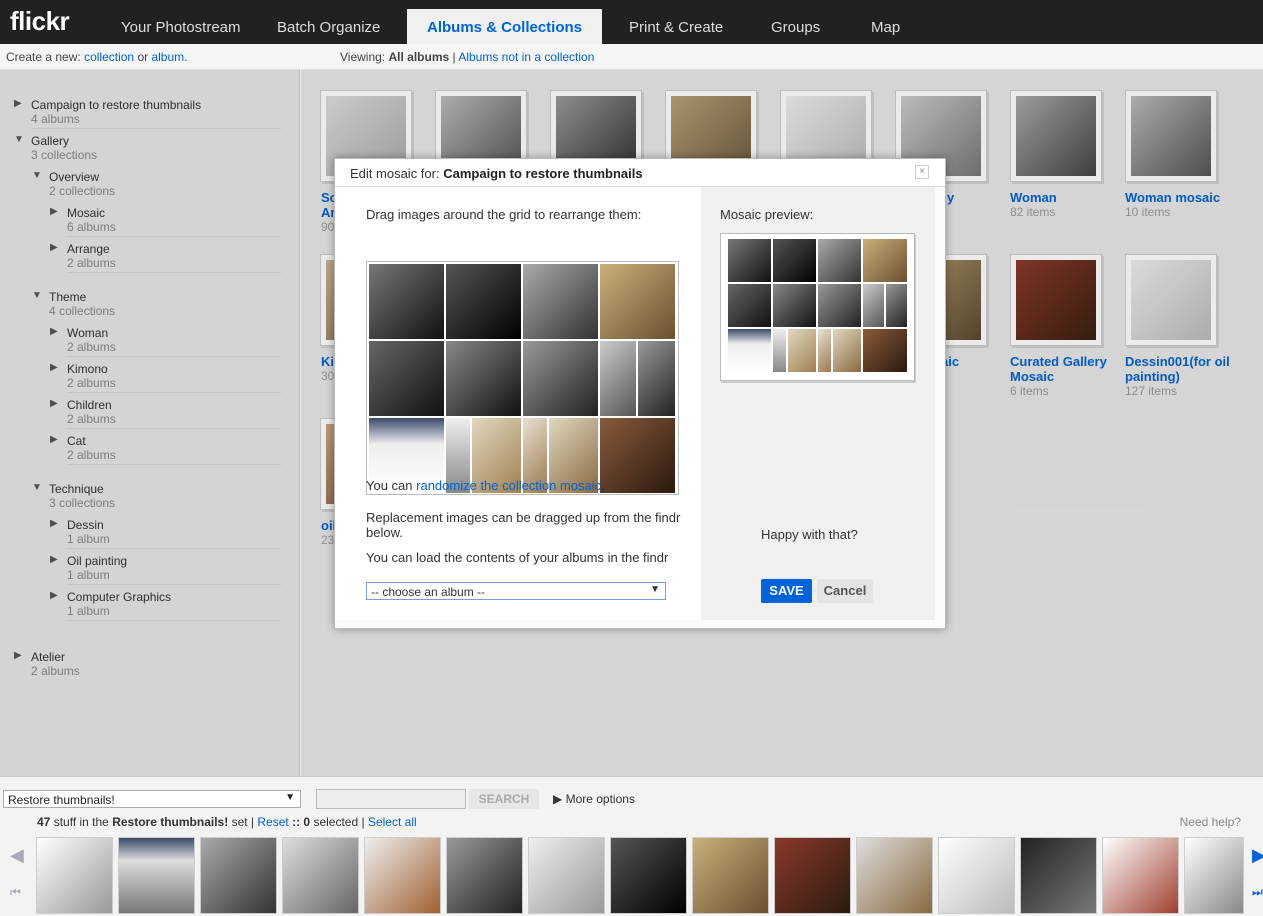 The height and width of the screenshot is (916, 1263). Describe the element at coordinates (526, 57) in the screenshot. I see `albums-not-in-collection-link: Albums not in a collection` at that location.